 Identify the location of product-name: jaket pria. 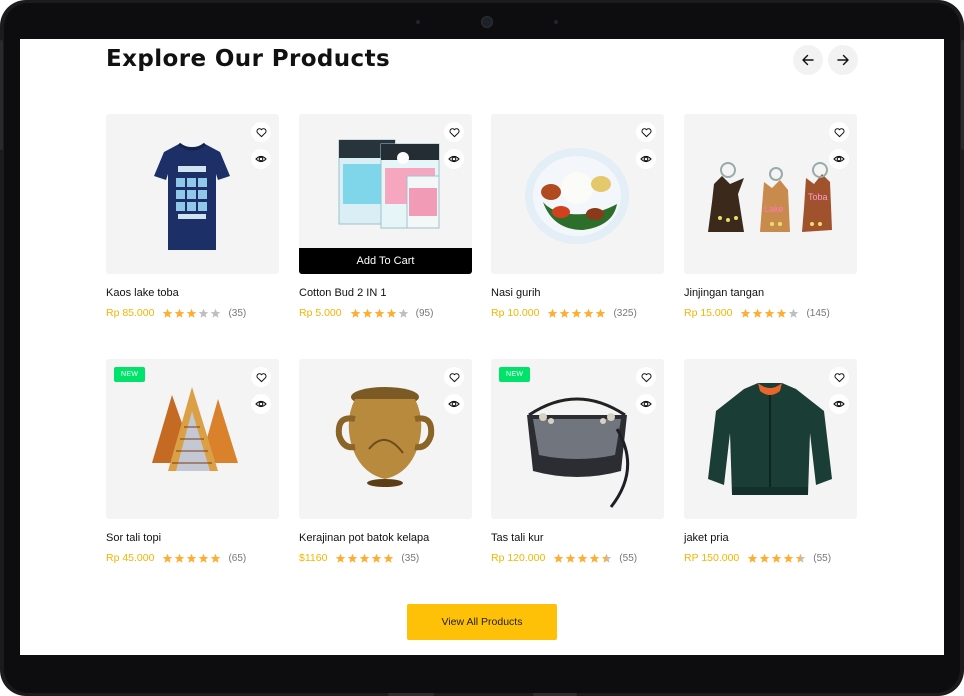
(770, 538).